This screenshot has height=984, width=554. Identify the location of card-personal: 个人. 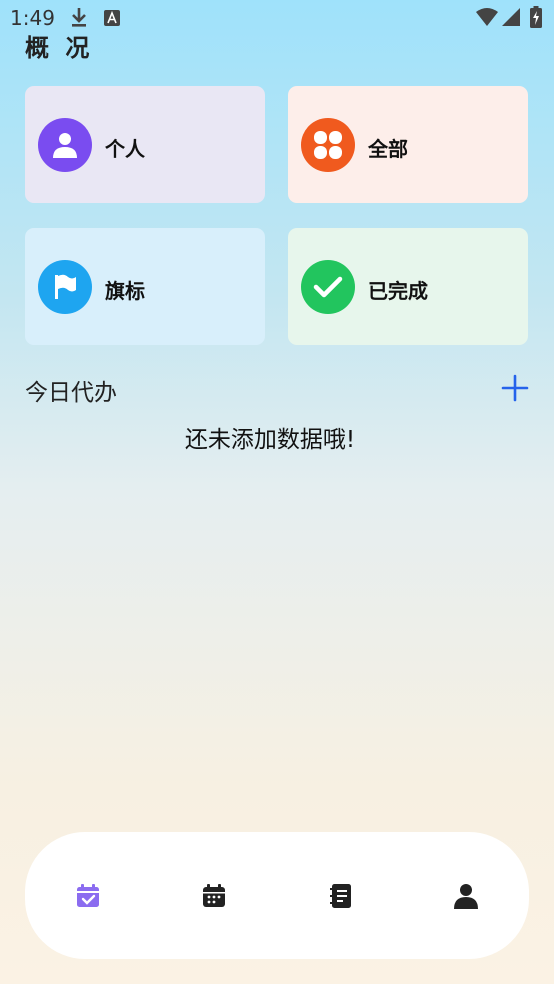
(145, 144).